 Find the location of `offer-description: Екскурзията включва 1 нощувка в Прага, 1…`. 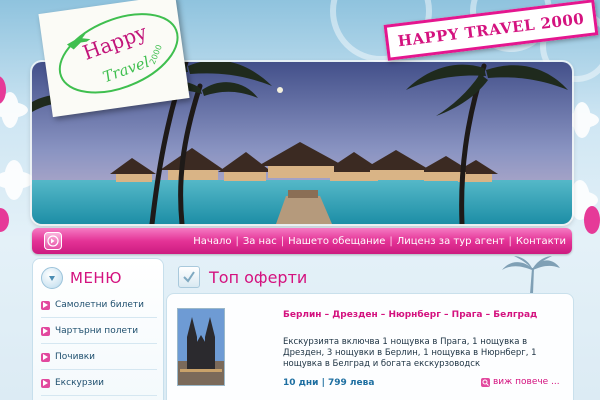

offer-description: Екскурзията включва 1 нощувка в Прага, 1… is located at coordinates (410, 353).